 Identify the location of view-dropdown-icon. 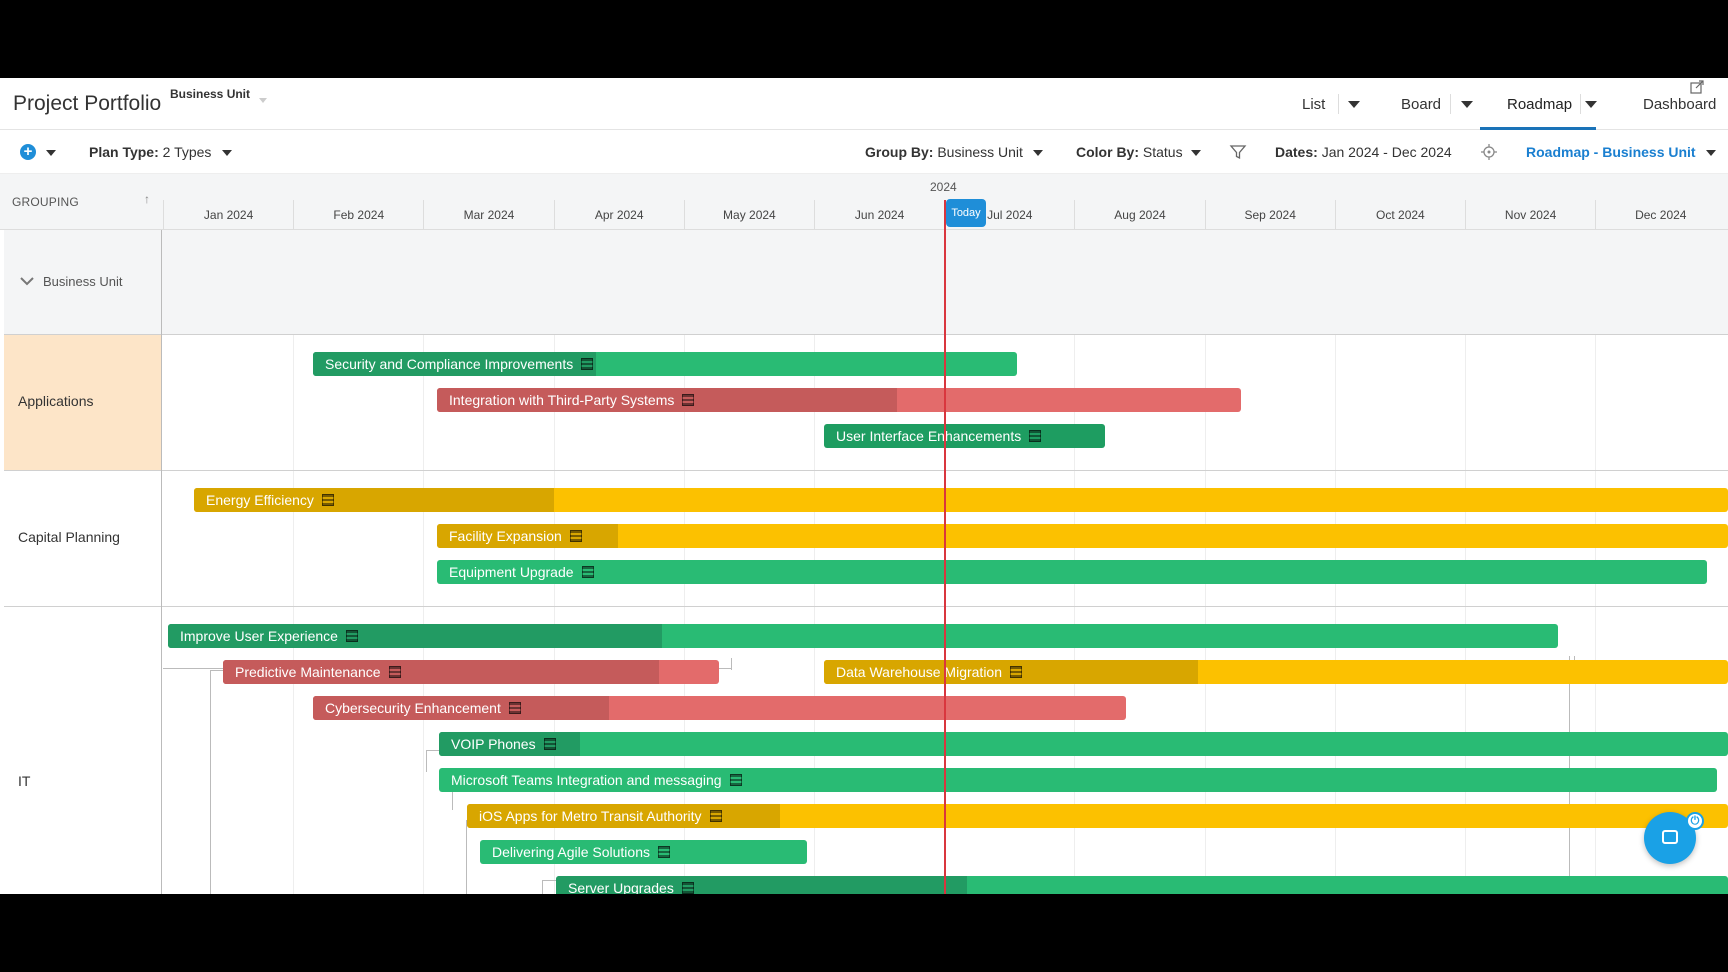
(1711, 153).